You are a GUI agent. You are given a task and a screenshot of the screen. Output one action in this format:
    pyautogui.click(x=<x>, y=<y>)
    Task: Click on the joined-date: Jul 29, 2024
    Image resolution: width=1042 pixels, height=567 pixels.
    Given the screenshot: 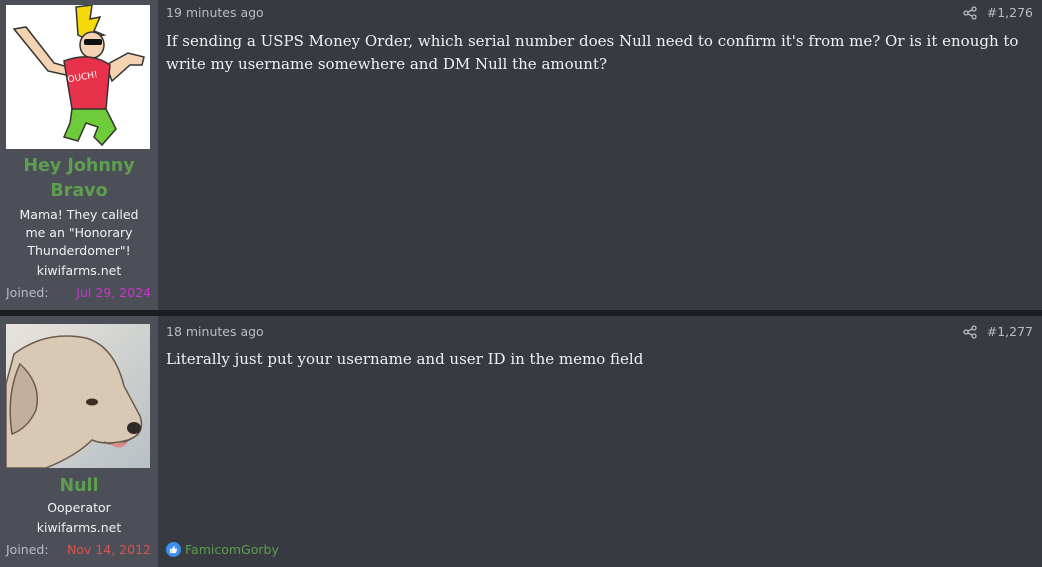 What is the action you would take?
    pyautogui.click(x=113, y=292)
    